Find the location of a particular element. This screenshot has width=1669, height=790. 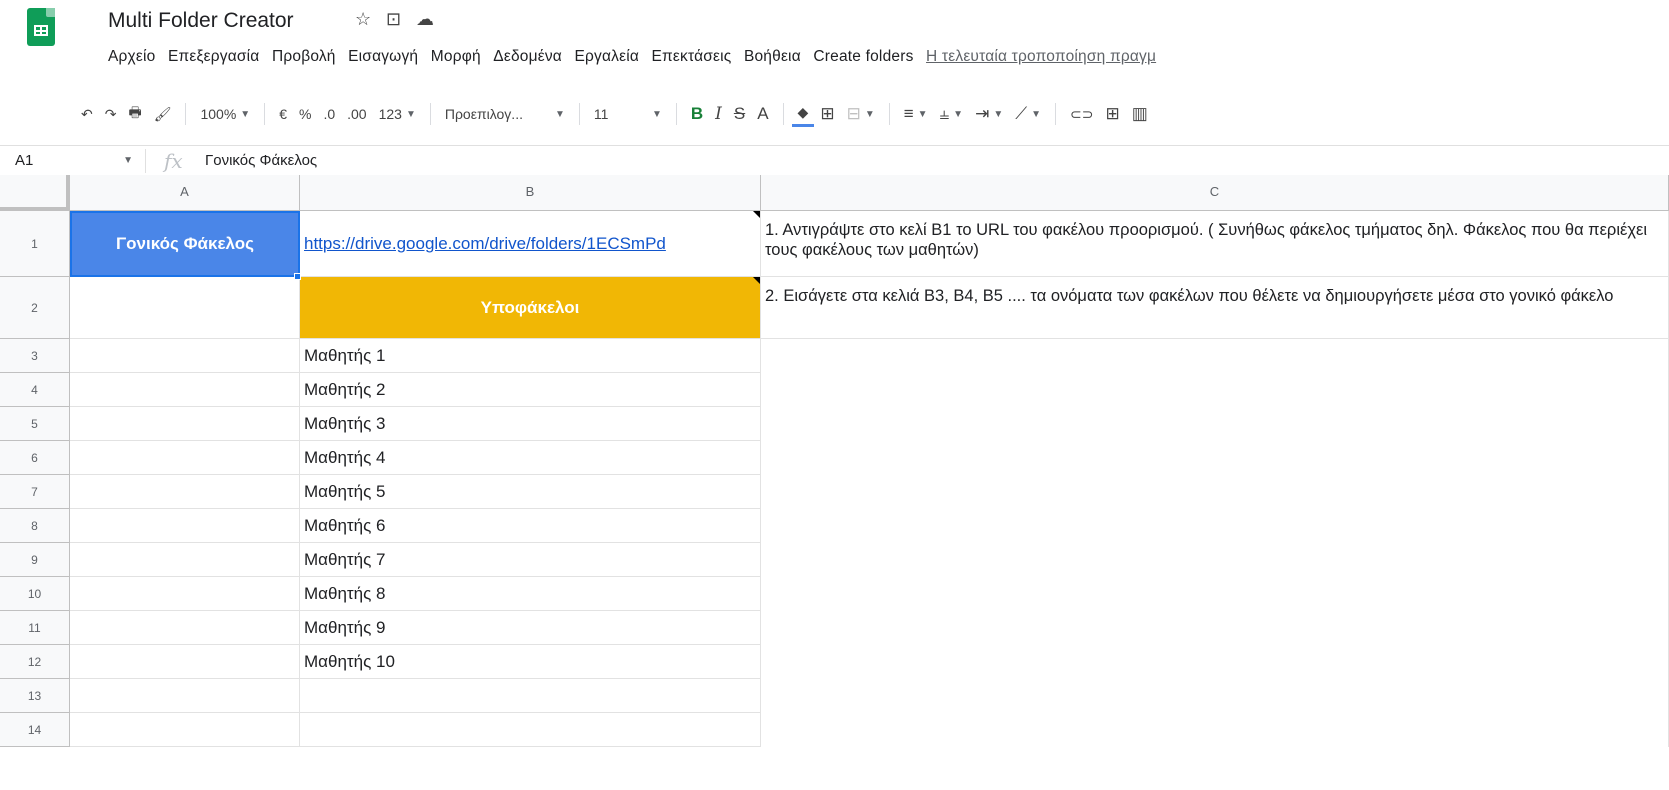

menu-create-folders: Create folders is located at coordinates (863, 60).